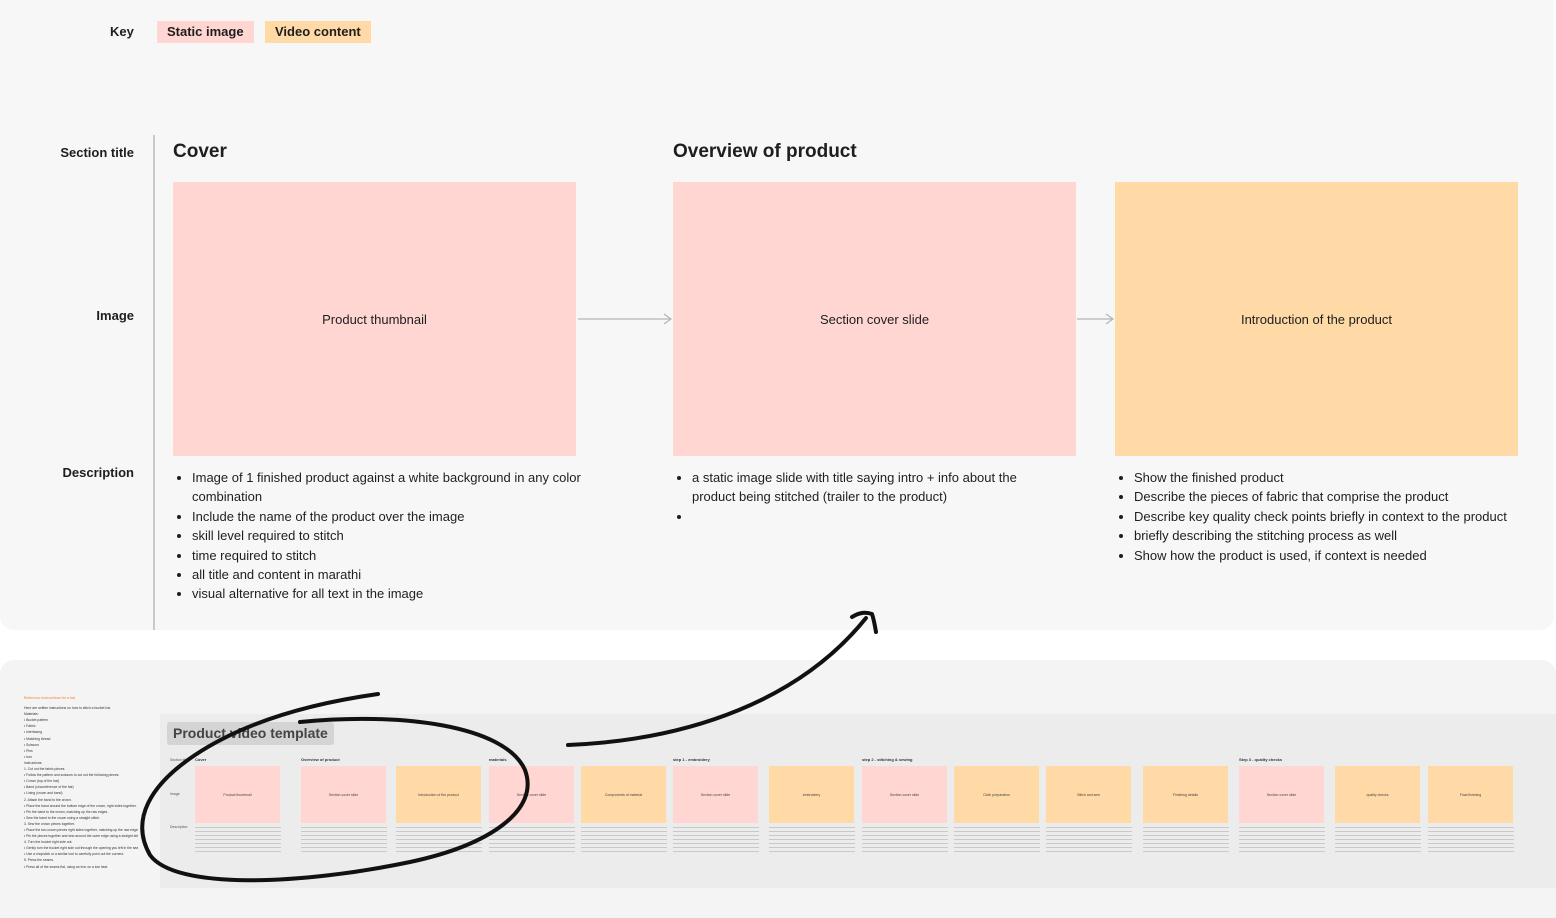 This screenshot has height=918, width=1556. I want to click on description-item: Show the finished product, so click(1344, 477).